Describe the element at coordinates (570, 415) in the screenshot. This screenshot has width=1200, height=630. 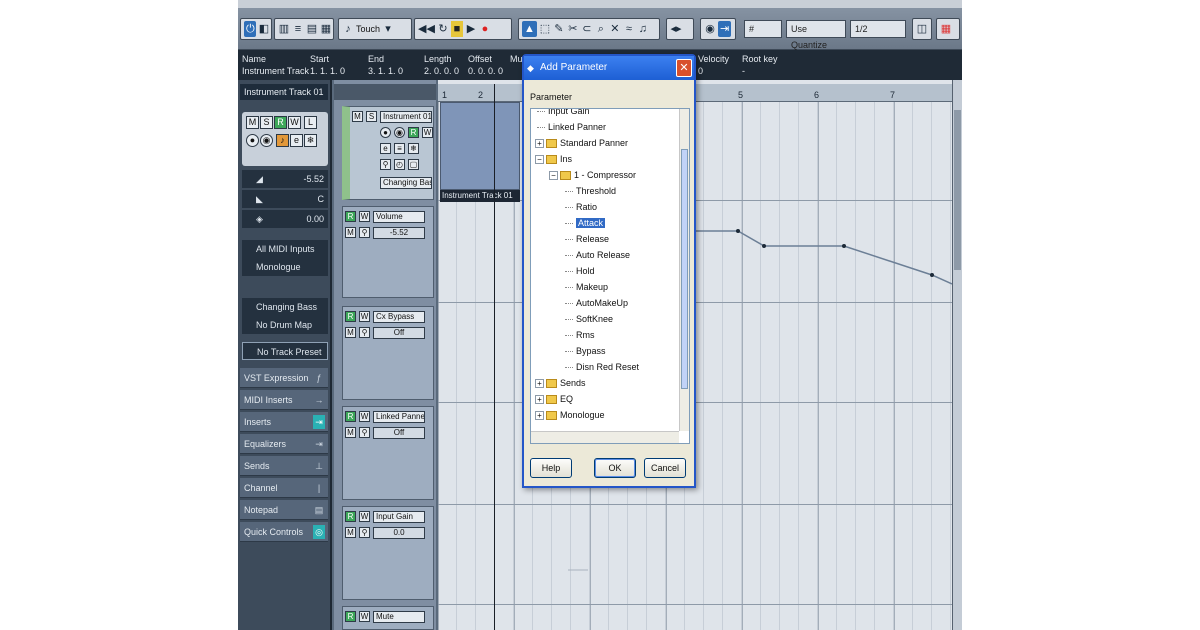
I see `tree-folder: + Monologue` at that location.